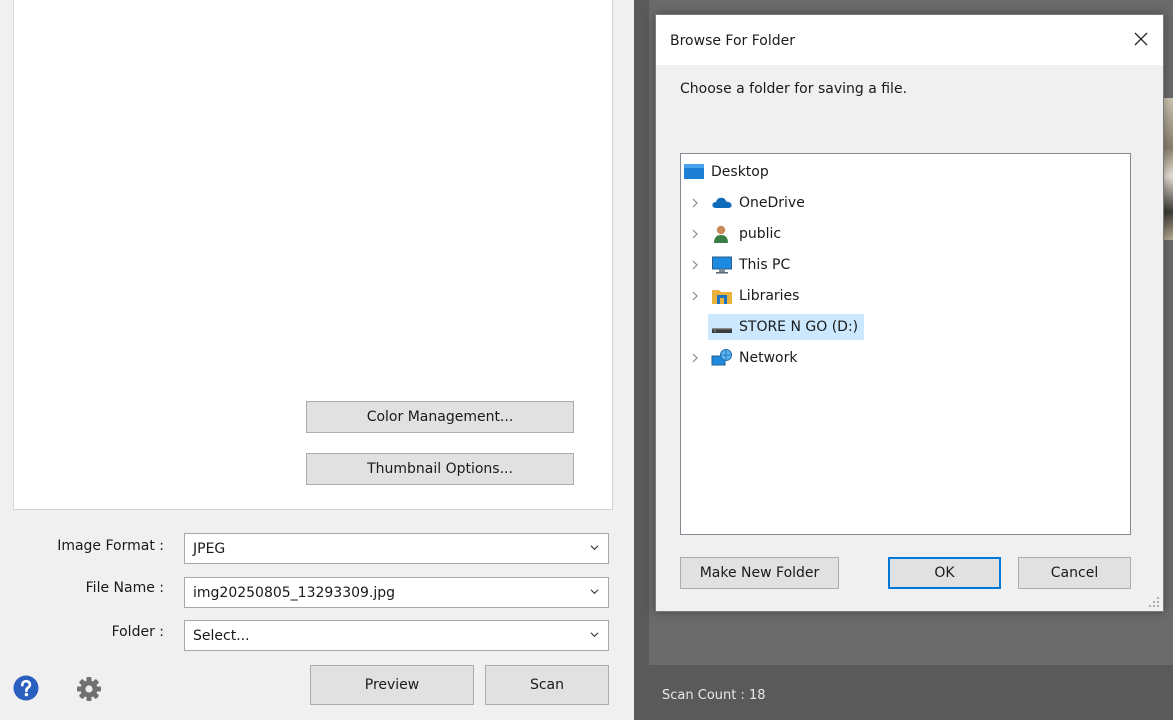 The image size is (1173, 720). What do you see at coordinates (694, 171) in the screenshot?
I see `desktop-icon` at bounding box center [694, 171].